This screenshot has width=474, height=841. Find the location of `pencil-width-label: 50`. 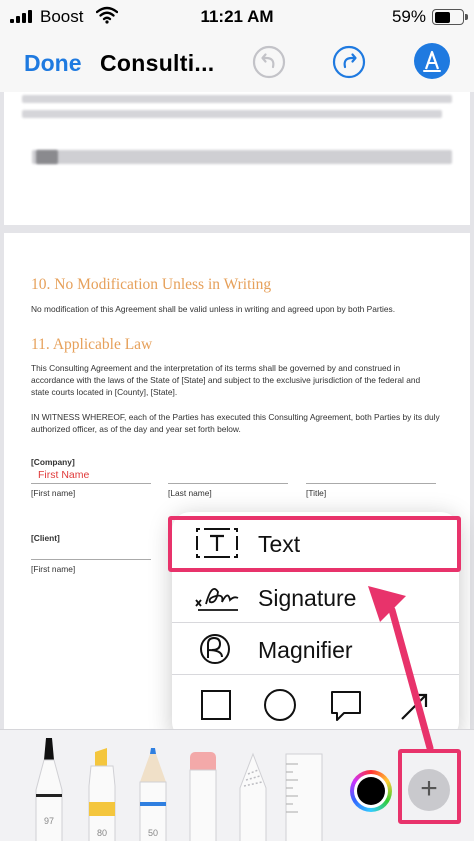

pencil-width-label: 50 is located at coordinates (152, 833).